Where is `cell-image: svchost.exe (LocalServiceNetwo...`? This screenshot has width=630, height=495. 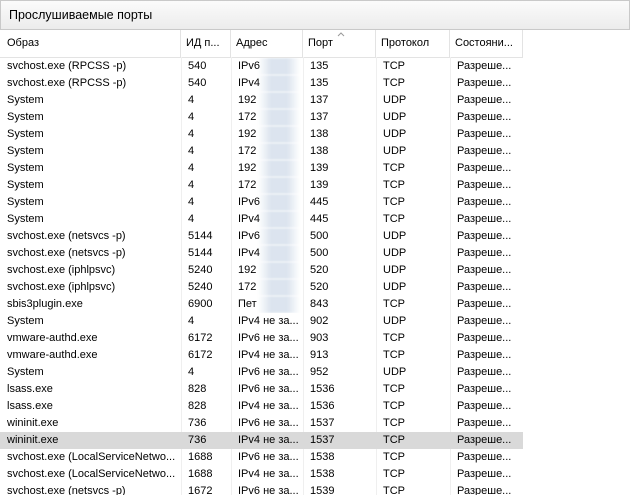 cell-image: svchost.exe (LocalServiceNetwo... is located at coordinates (91, 474).